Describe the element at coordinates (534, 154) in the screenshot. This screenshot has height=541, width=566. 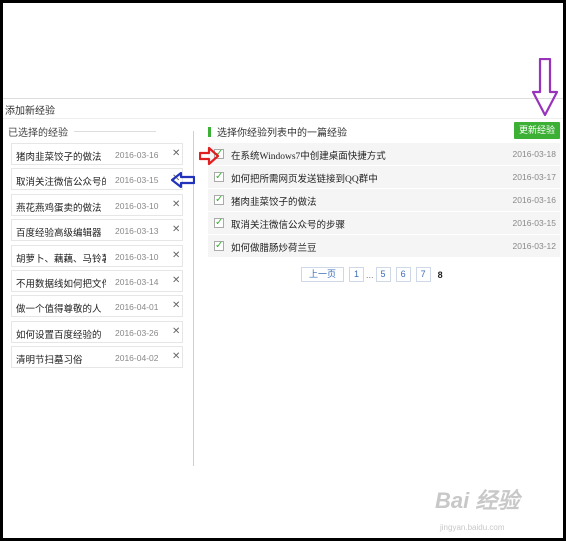
I see `experience-date: 2016-03-18` at that location.